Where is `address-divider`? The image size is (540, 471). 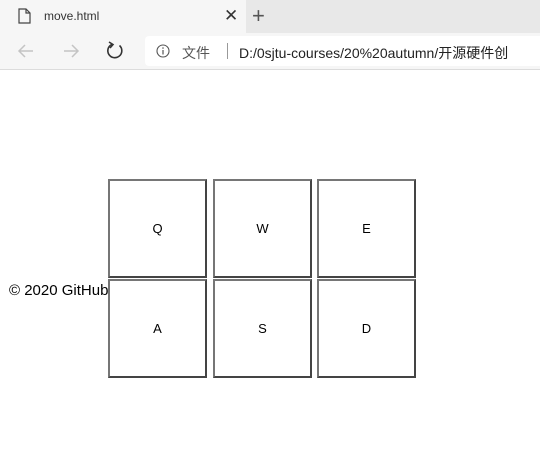
address-divider is located at coordinates (227, 51).